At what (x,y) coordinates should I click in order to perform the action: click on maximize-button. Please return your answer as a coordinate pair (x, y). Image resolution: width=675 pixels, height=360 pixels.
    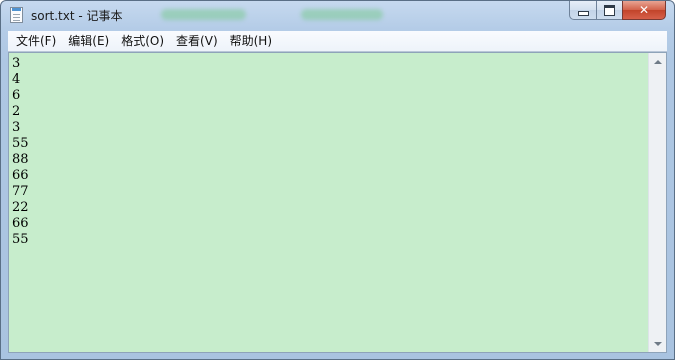
    Looking at the image, I should click on (609, 10).